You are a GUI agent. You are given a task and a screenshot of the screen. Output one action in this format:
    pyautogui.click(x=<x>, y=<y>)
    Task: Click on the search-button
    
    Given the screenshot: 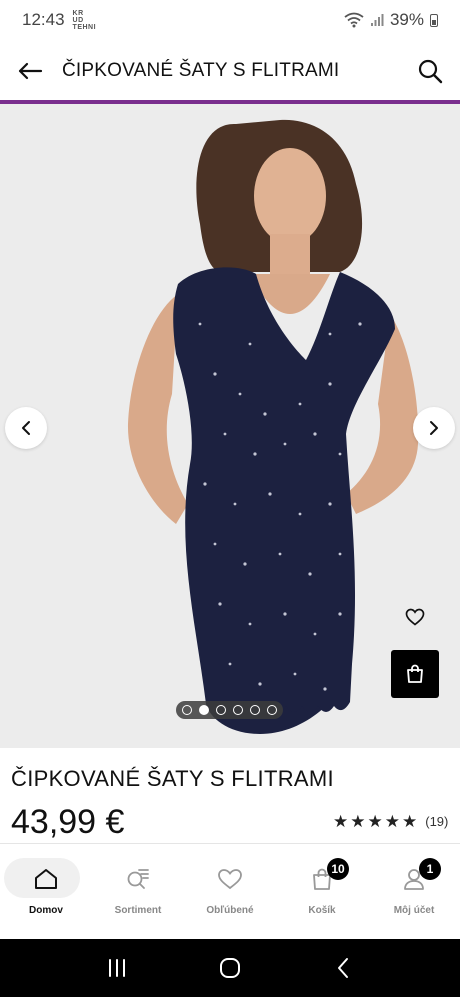 What is the action you would take?
    pyautogui.click(x=430, y=71)
    